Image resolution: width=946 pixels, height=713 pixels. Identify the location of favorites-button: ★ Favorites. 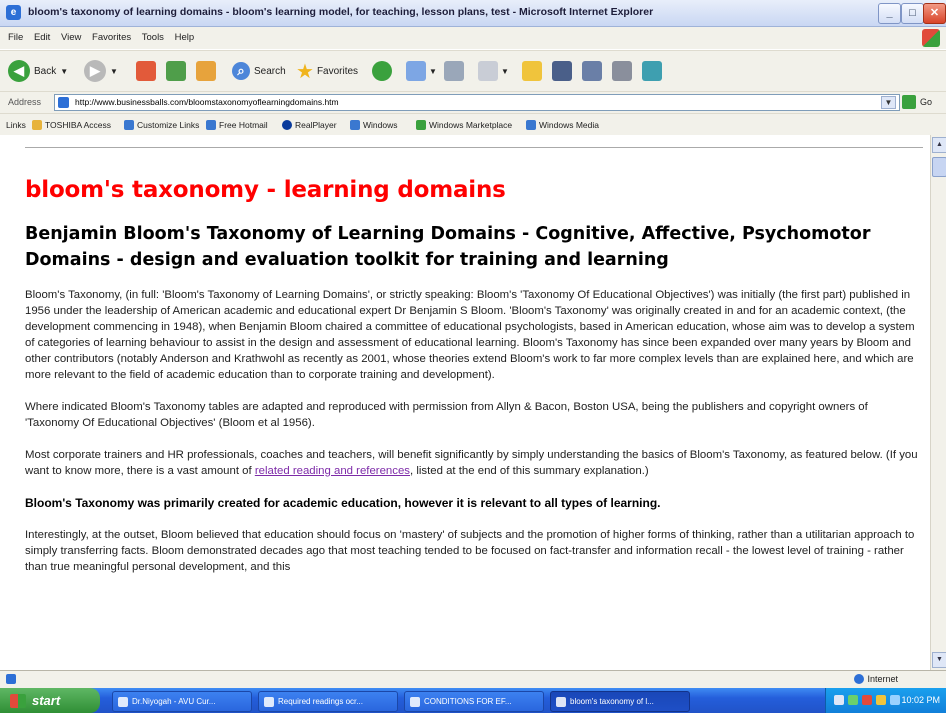
(327, 71).